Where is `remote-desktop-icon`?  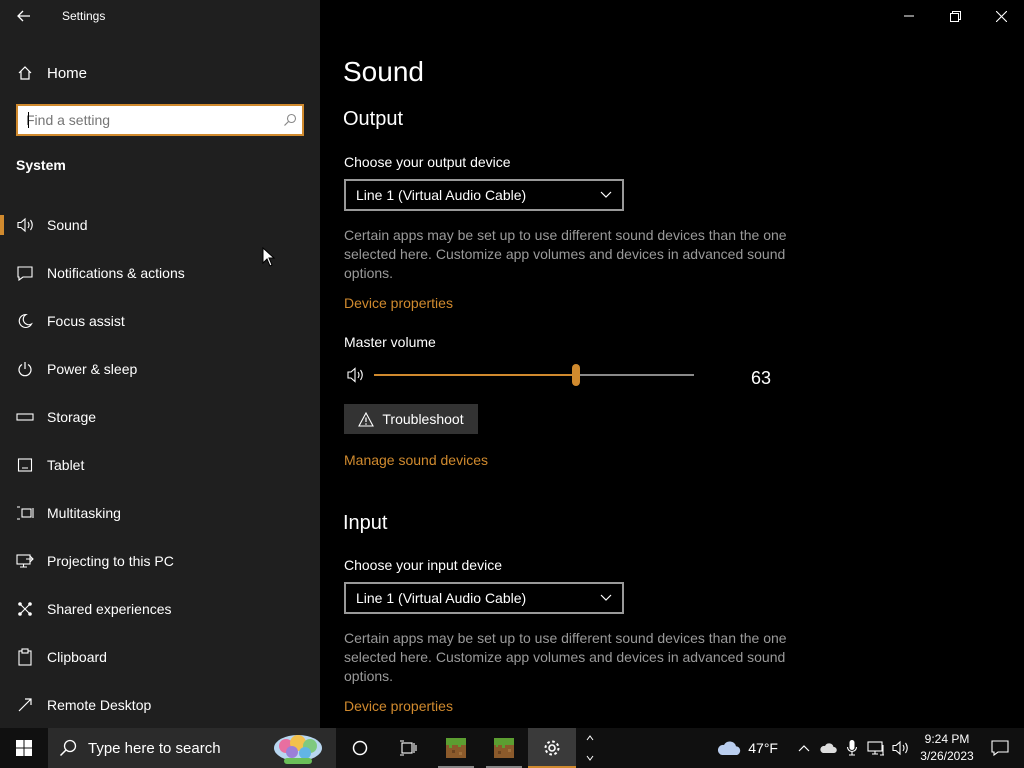
remote-desktop-icon is located at coordinates (25, 705).